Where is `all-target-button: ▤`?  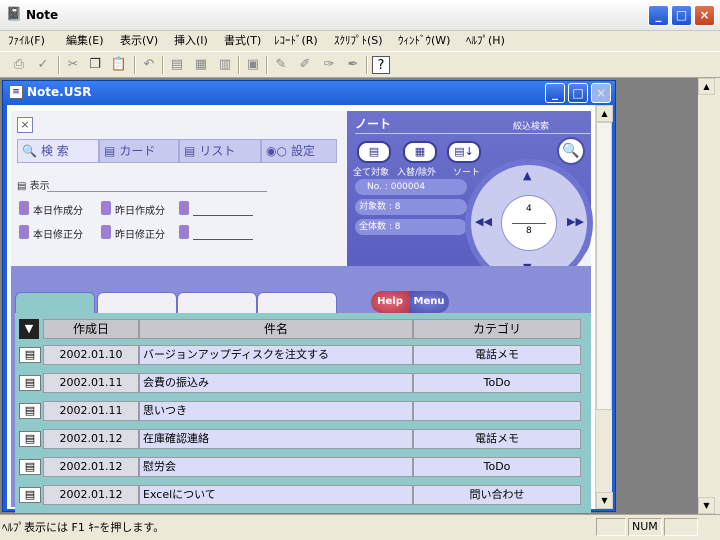 all-target-button: ▤ is located at coordinates (374, 152).